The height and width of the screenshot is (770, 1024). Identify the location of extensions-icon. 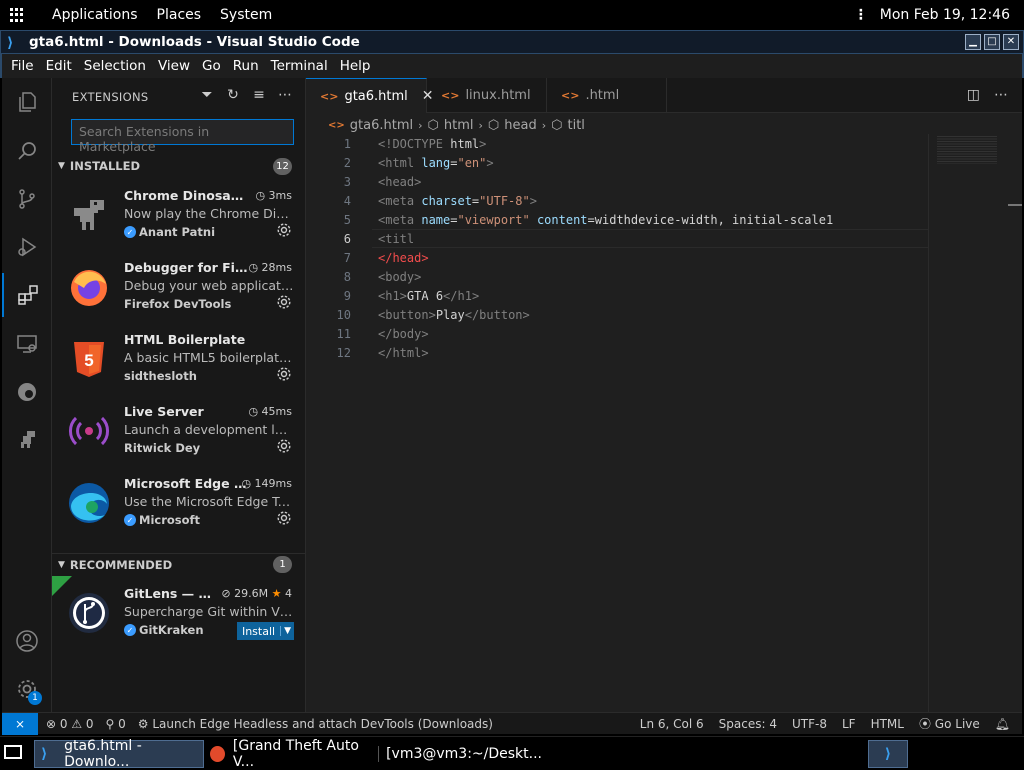
(27, 295).